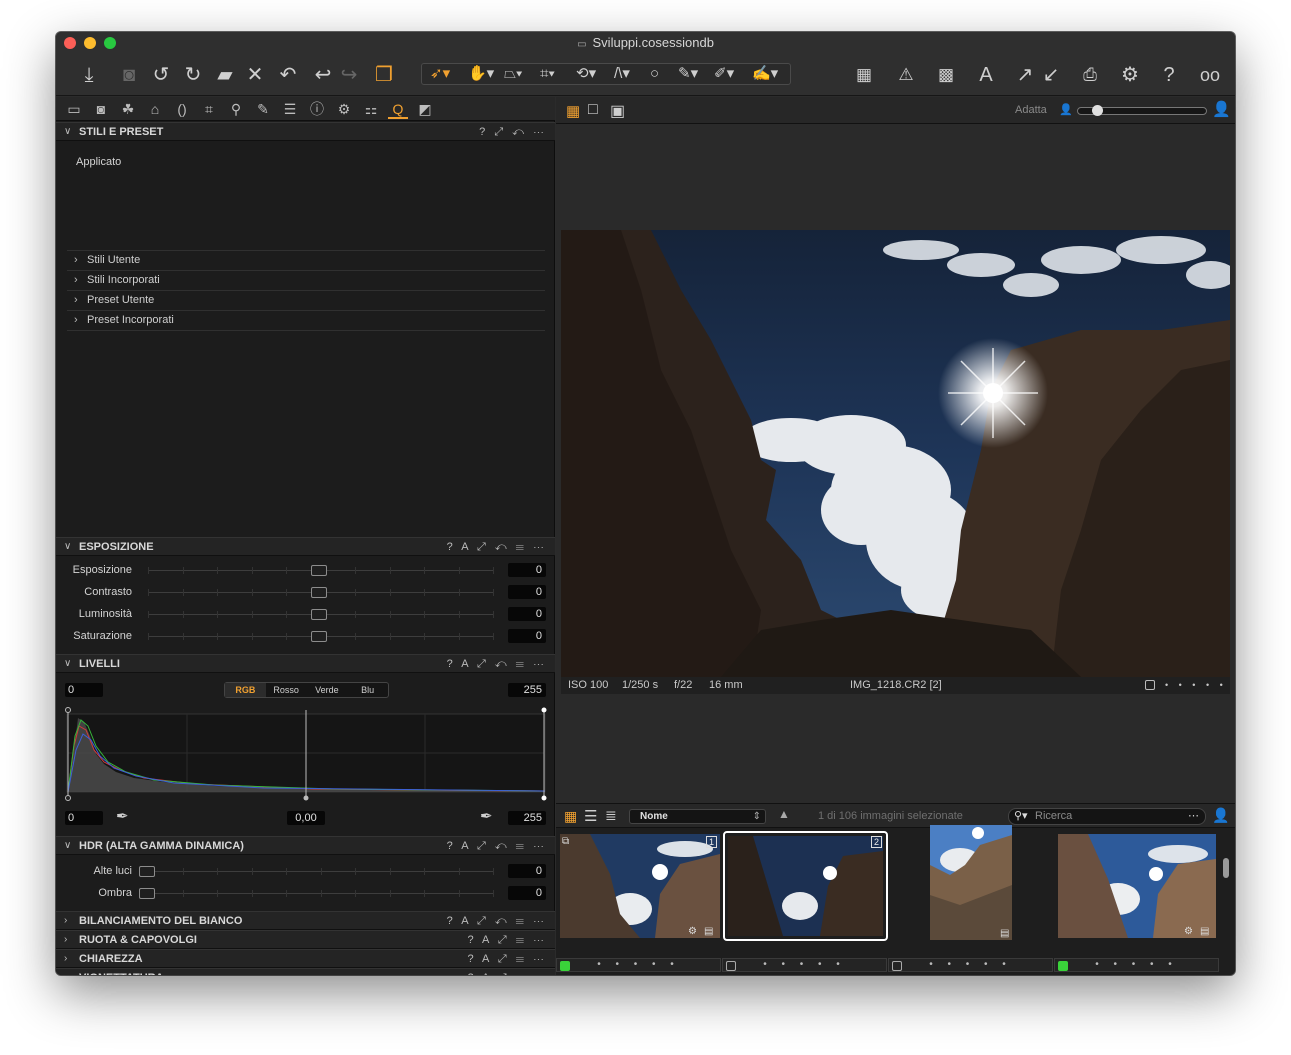  What do you see at coordinates (84, 818) in the screenshot?
I see `levels-output-low: 0` at bounding box center [84, 818].